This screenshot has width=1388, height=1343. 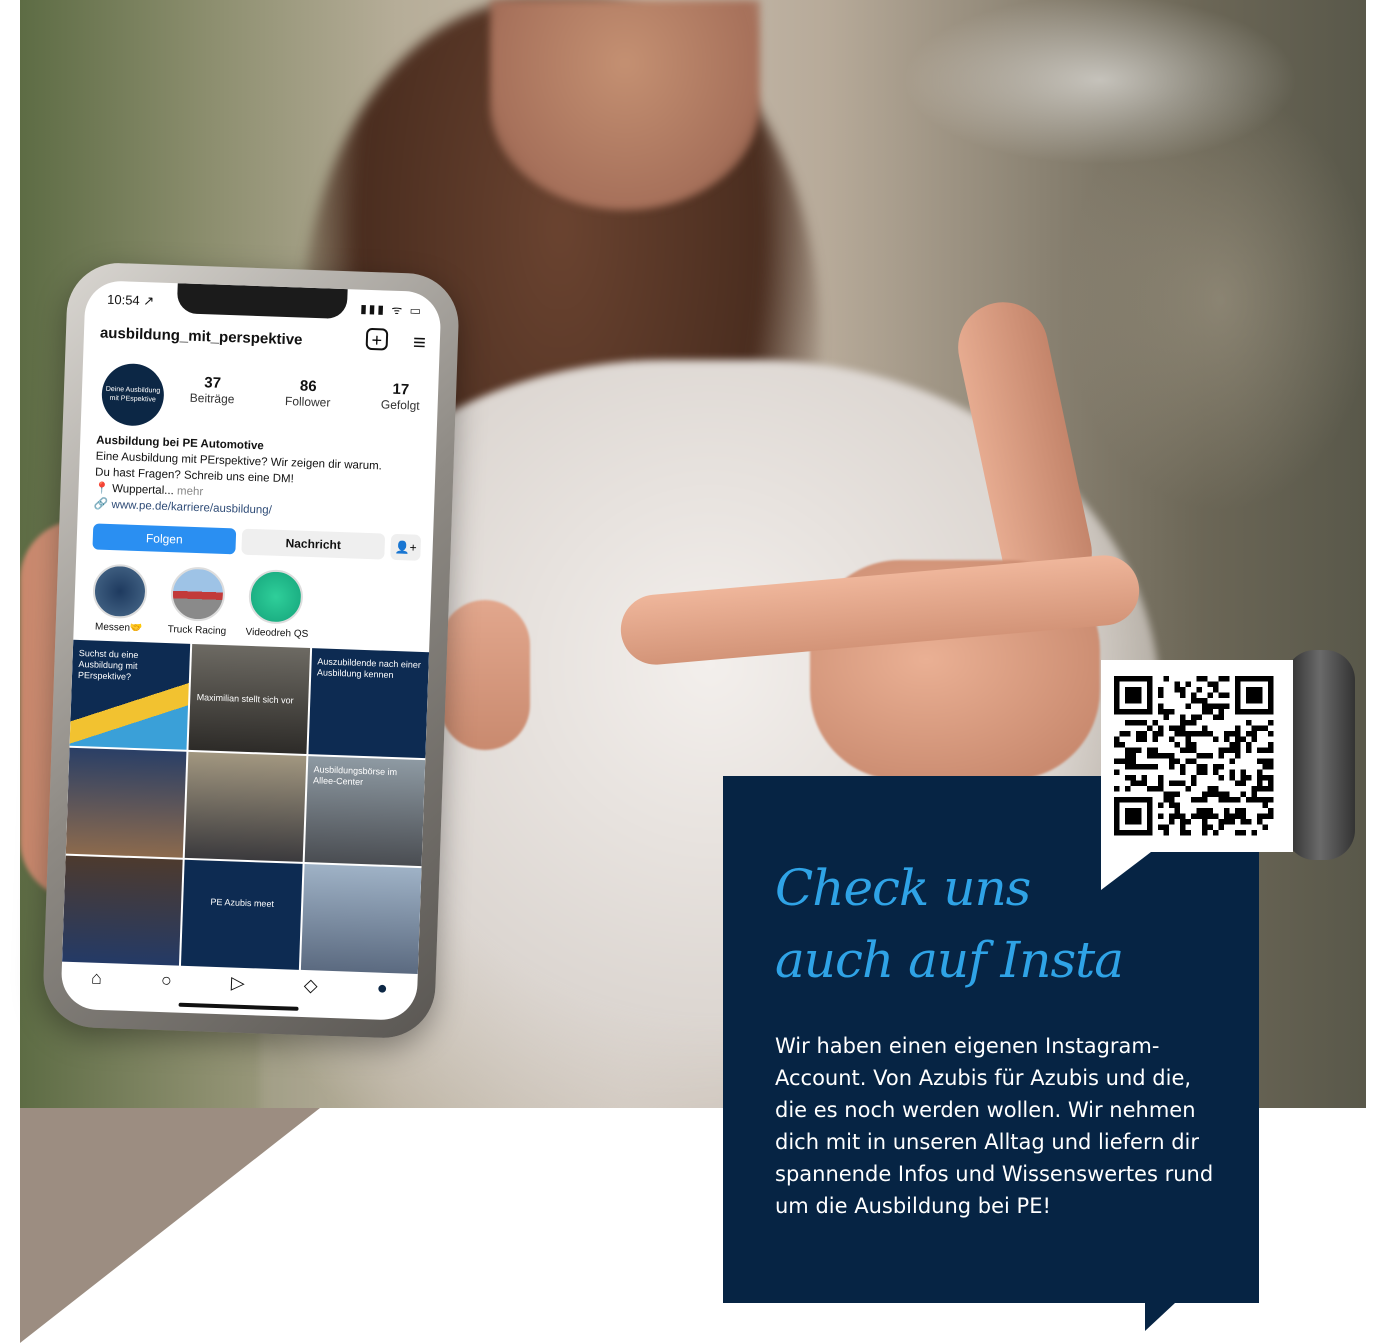 What do you see at coordinates (903, 888) in the screenshot?
I see `headline-line-1: Check uns` at bounding box center [903, 888].